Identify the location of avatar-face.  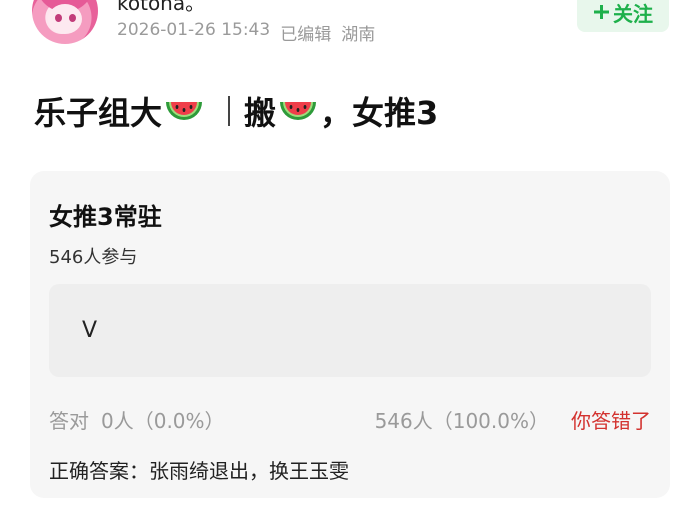
(65, 19).